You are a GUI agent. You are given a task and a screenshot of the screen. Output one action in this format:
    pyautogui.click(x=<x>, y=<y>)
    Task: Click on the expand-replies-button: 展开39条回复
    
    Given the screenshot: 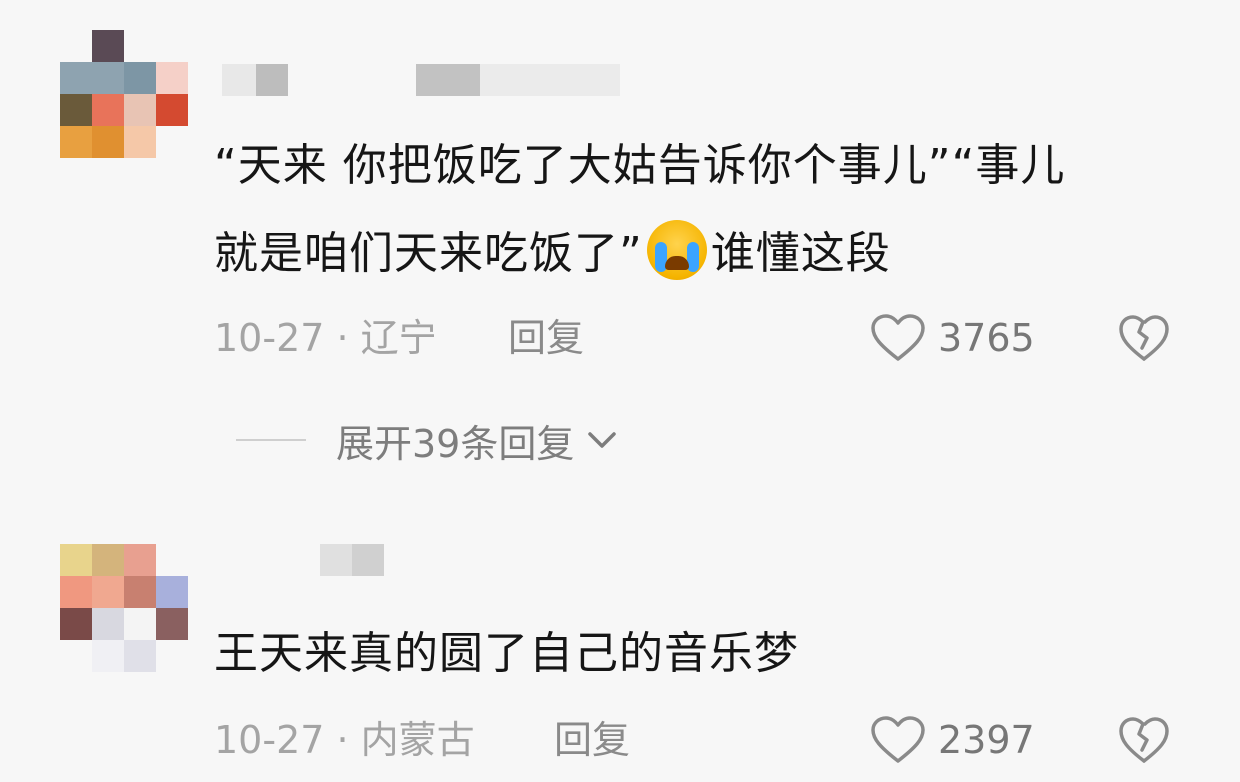 What is the action you would take?
    pyautogui.click(x=428, y=440)
    